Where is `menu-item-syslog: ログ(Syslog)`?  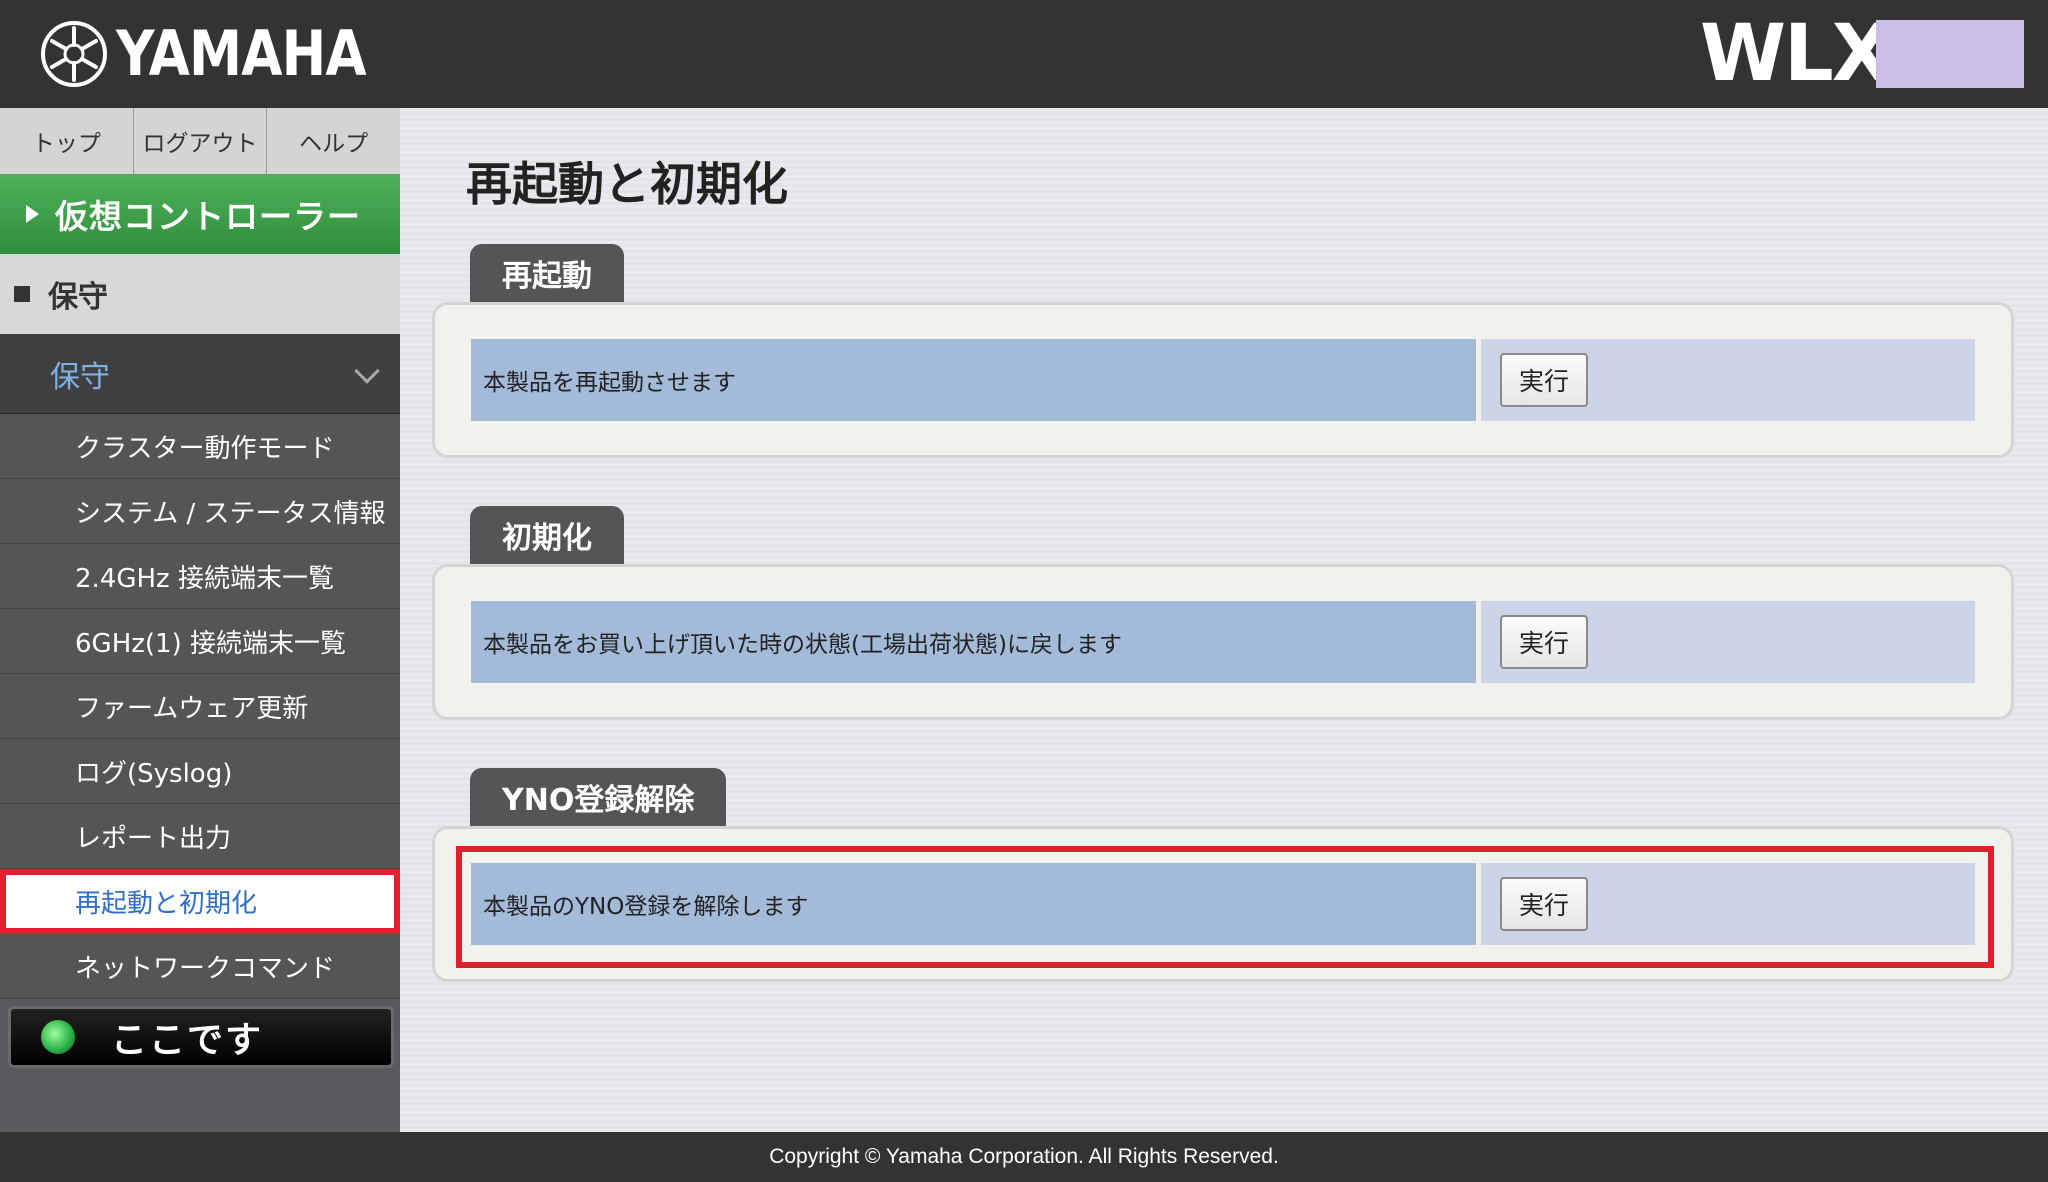 menu-item-syslog: ログ(Syslog) is located at coordinates (200, 771).